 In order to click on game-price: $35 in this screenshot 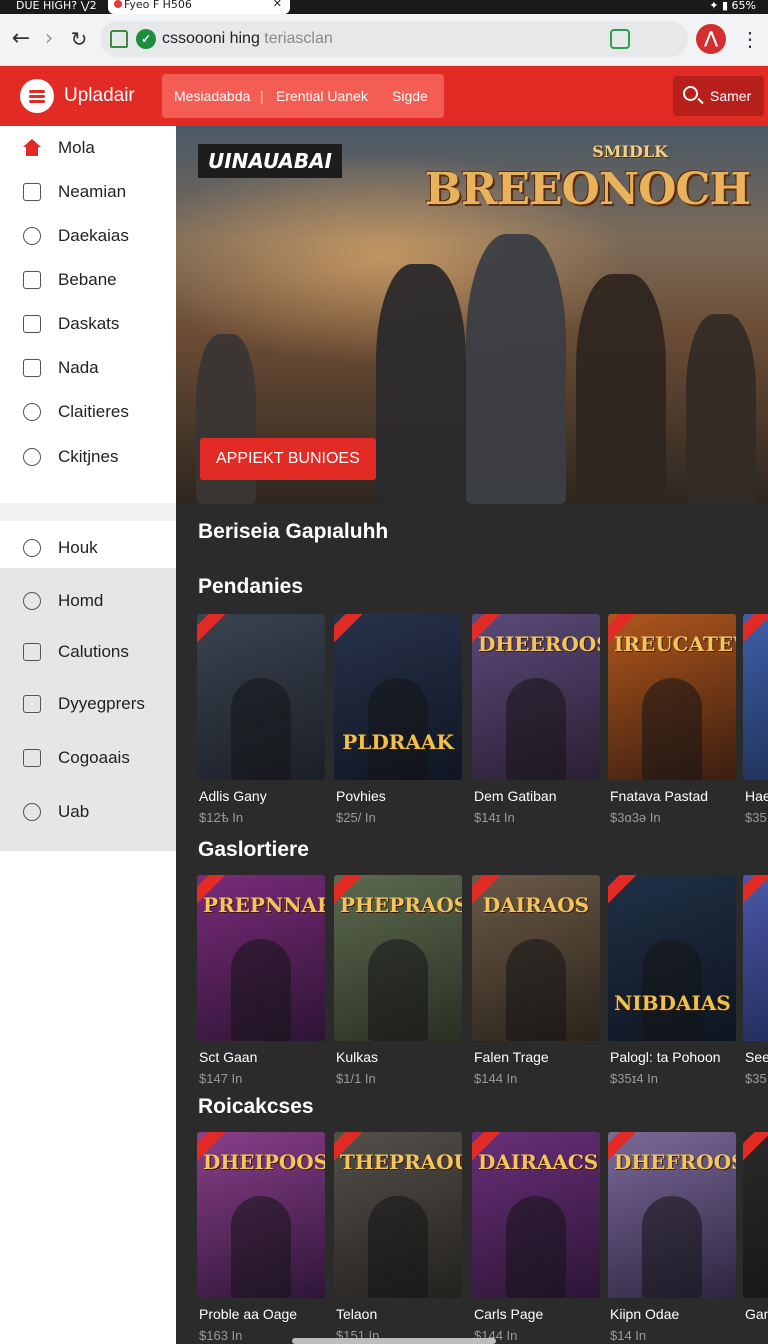, I will do `click(756, 1078)`.